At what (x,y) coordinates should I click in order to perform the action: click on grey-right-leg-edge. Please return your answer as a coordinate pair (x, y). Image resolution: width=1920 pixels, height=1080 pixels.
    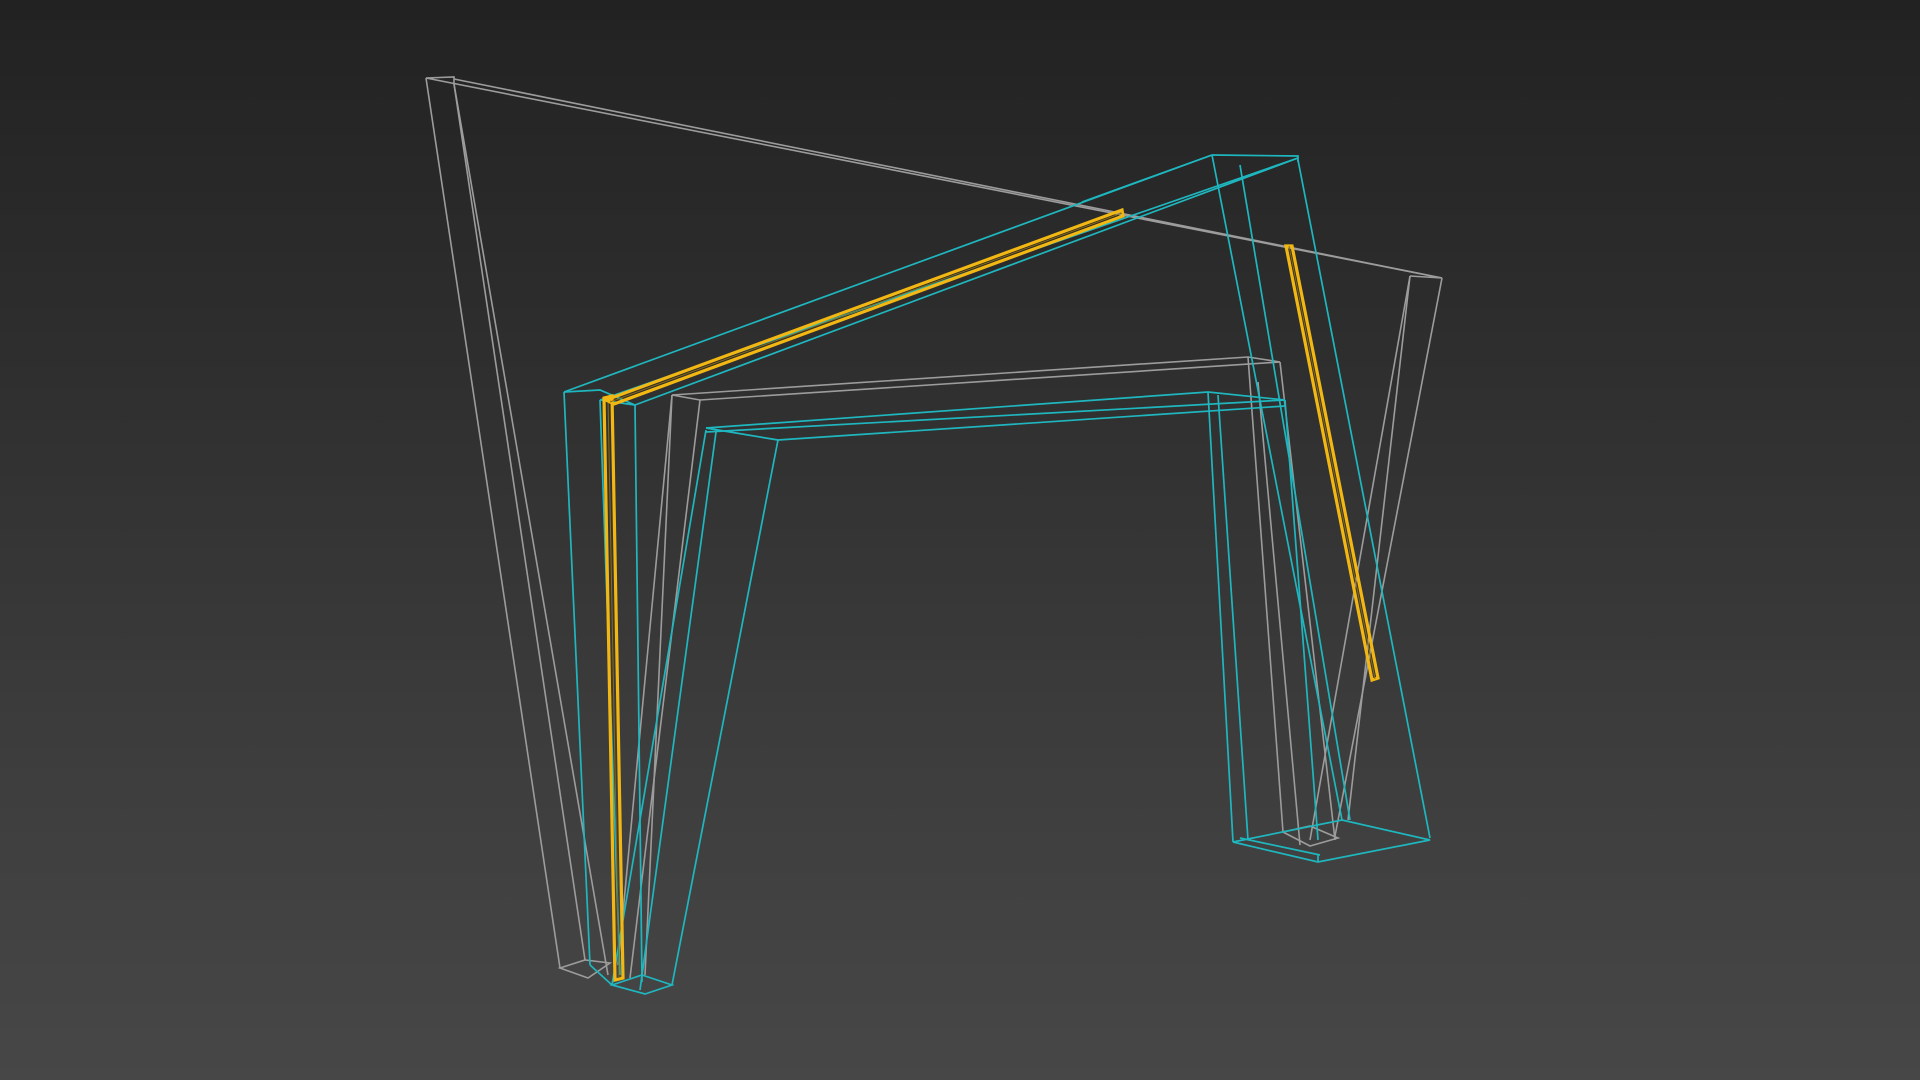
    Looking at the image, I should click on (1379, 548).